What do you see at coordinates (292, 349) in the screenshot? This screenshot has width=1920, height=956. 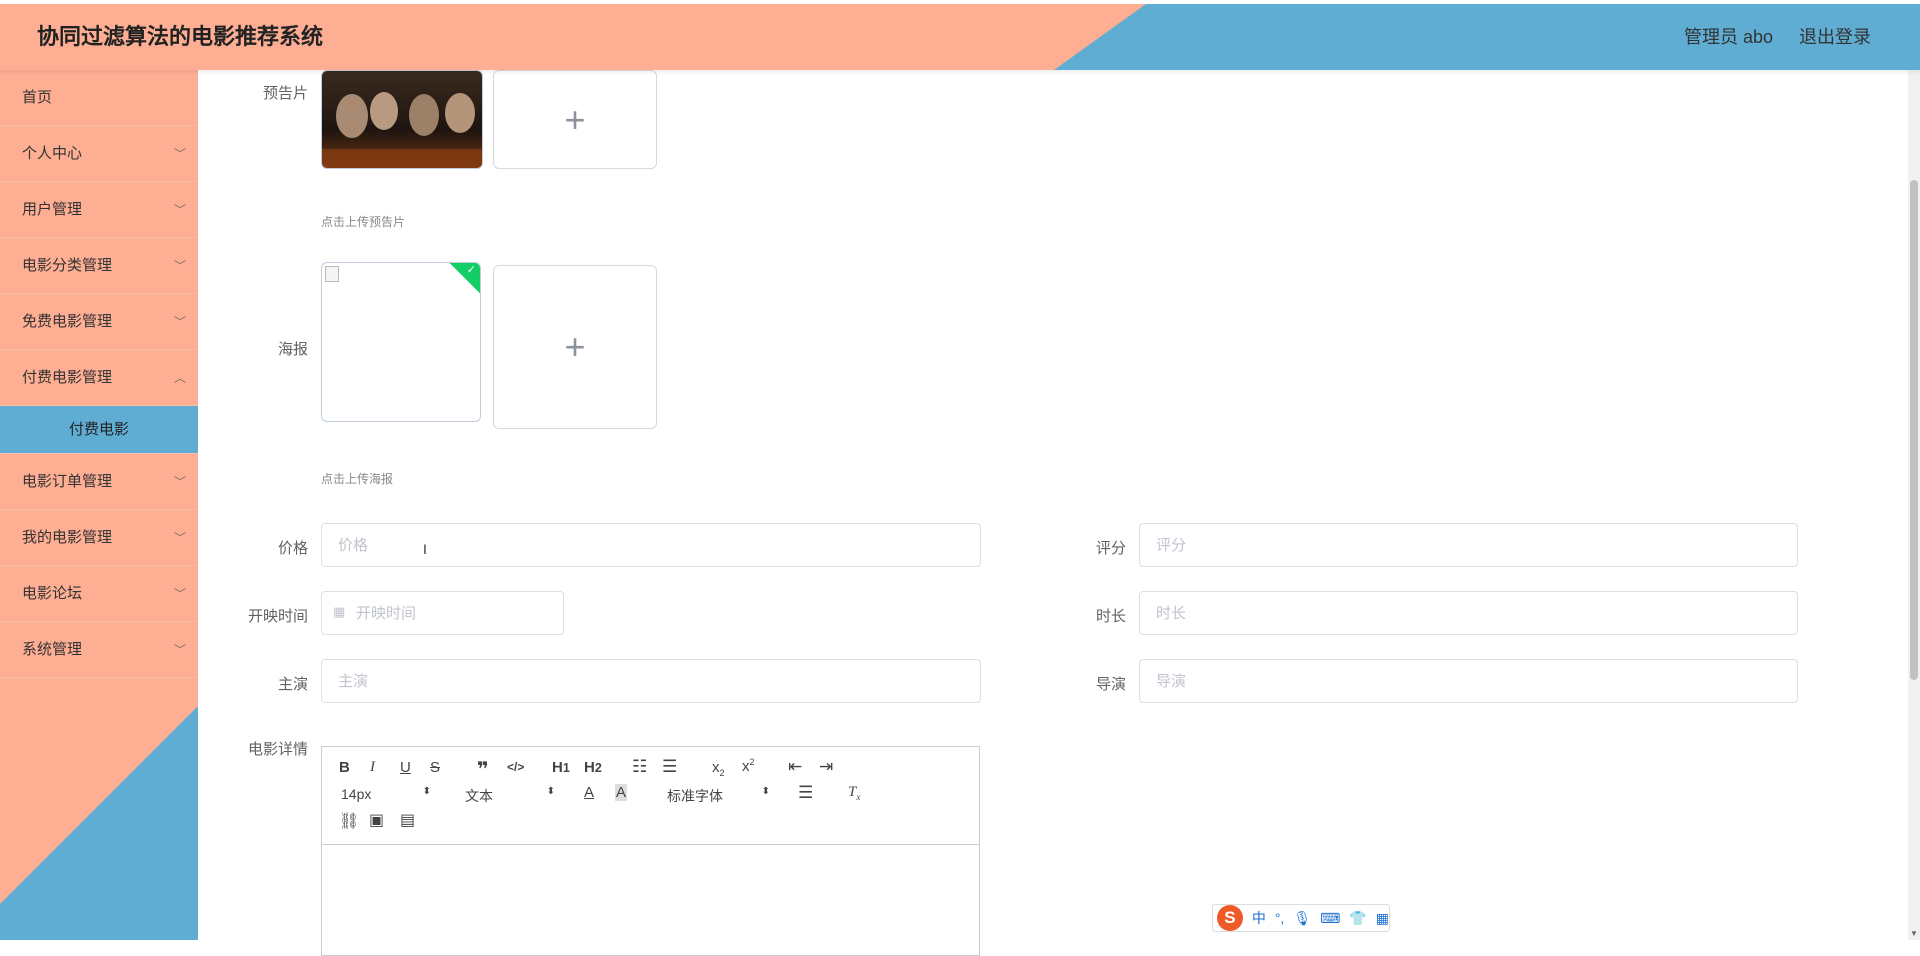 I see `poster-label: 海报` at bounding box center [292, 349].